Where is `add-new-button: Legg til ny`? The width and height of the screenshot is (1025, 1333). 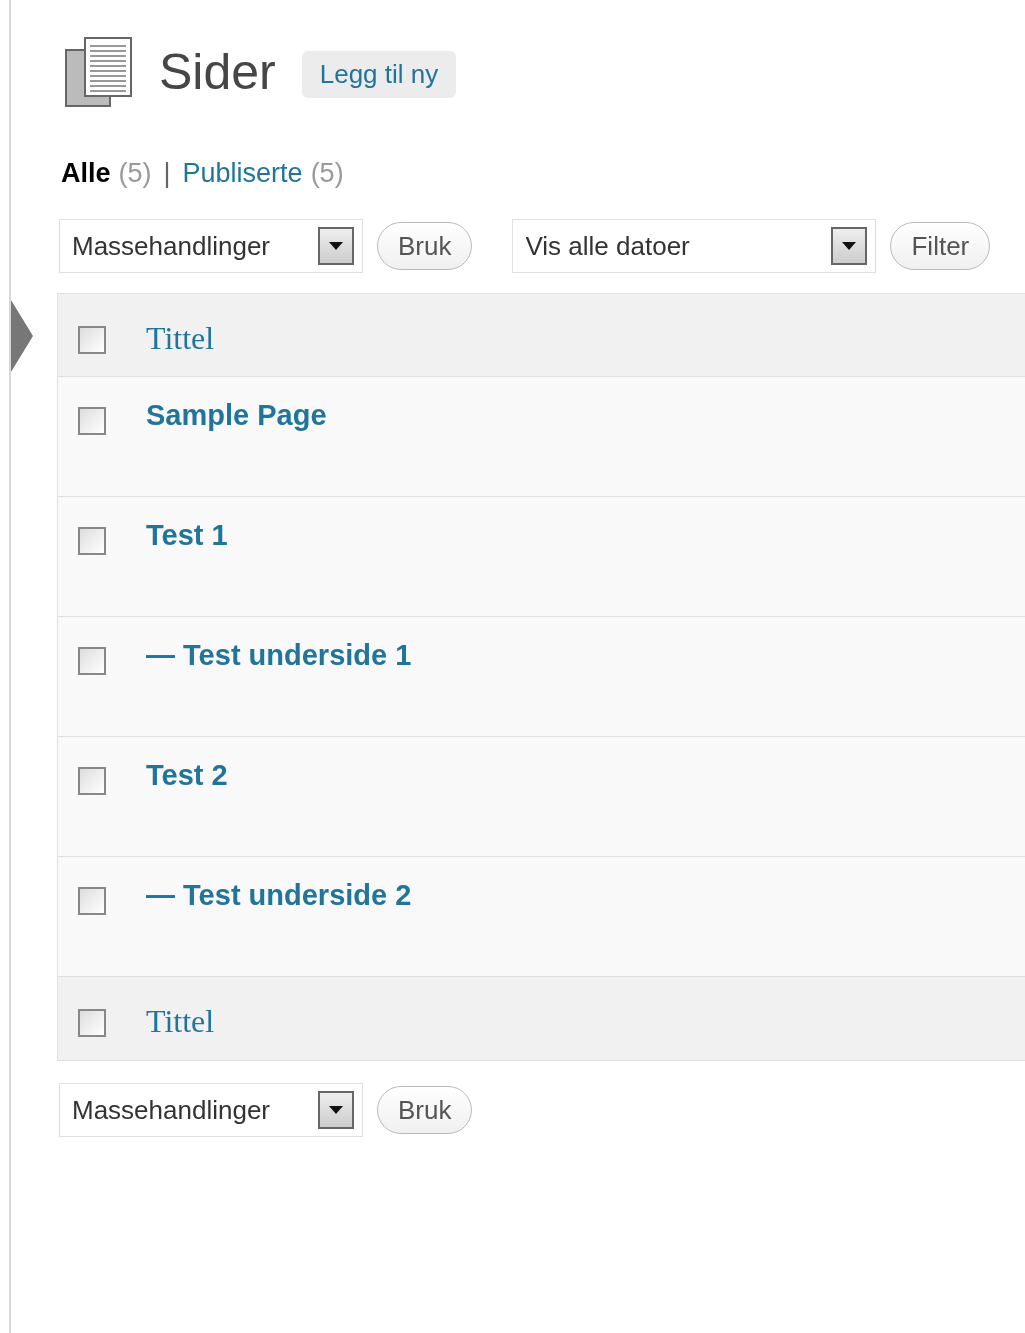 add-new-button: Legg til ny is located at coordinates (379, 74).